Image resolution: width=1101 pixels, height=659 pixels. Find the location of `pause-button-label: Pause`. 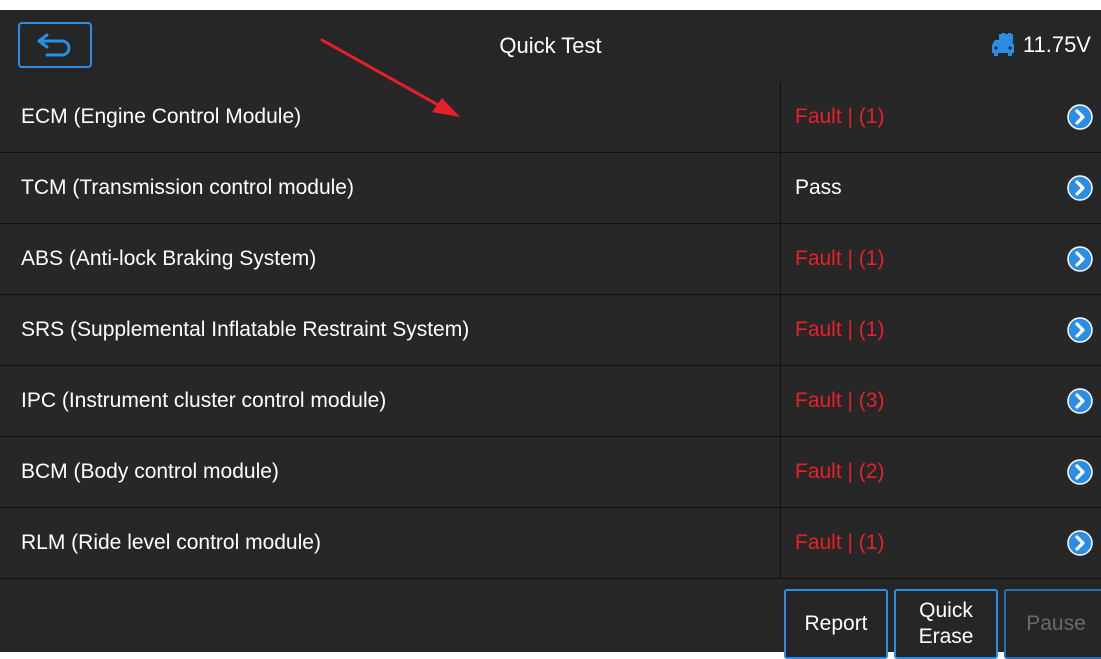

pause-button-label: Pause is located at coordinates (1056, 623).